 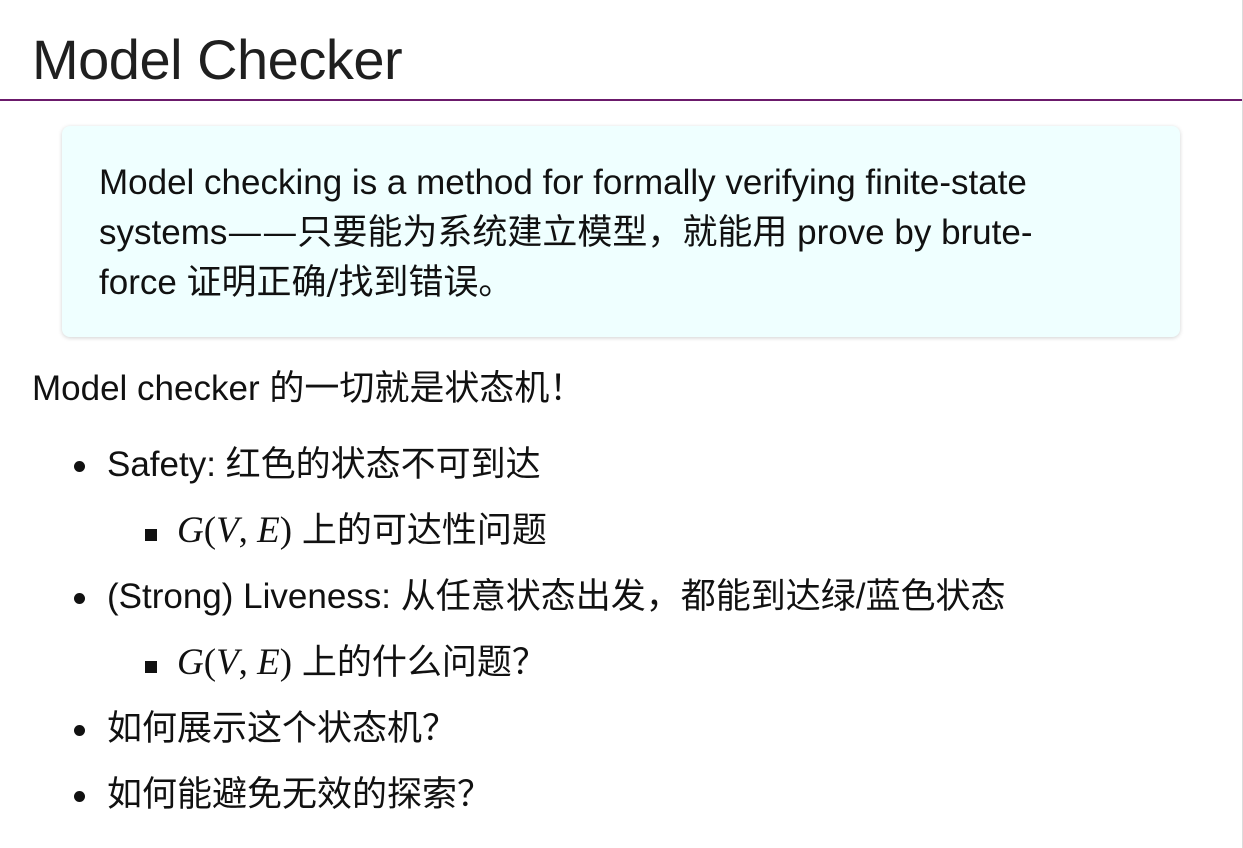 I want to click on list-subitem: G(V, E) 上的什么问题？, so click(x=621, y=671).